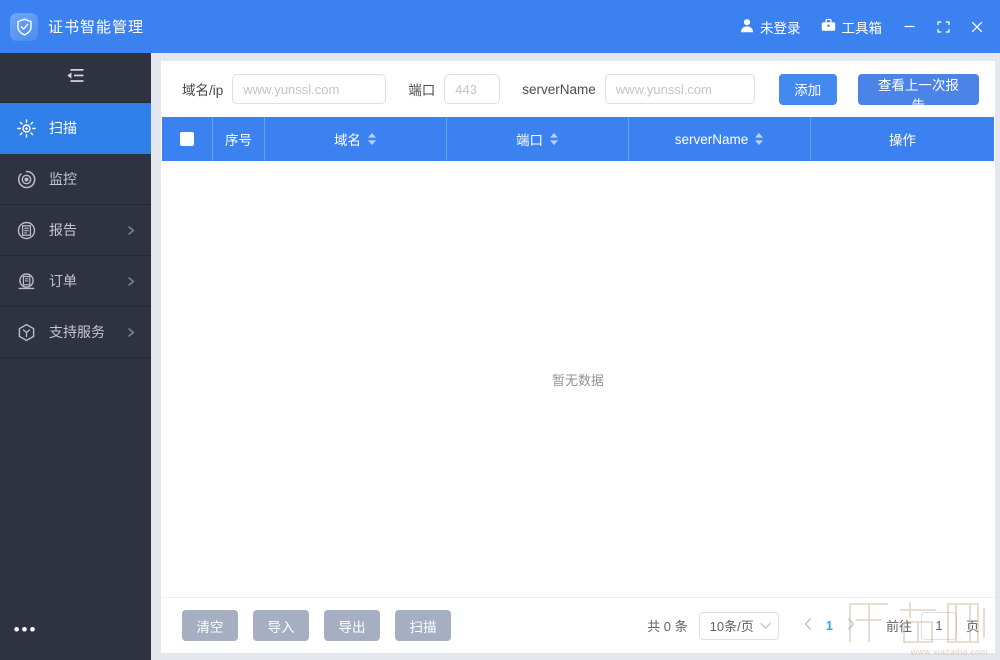 The height and width of the screenshot is (660, 1000). I want to click on domain-input, so click(309, 89).